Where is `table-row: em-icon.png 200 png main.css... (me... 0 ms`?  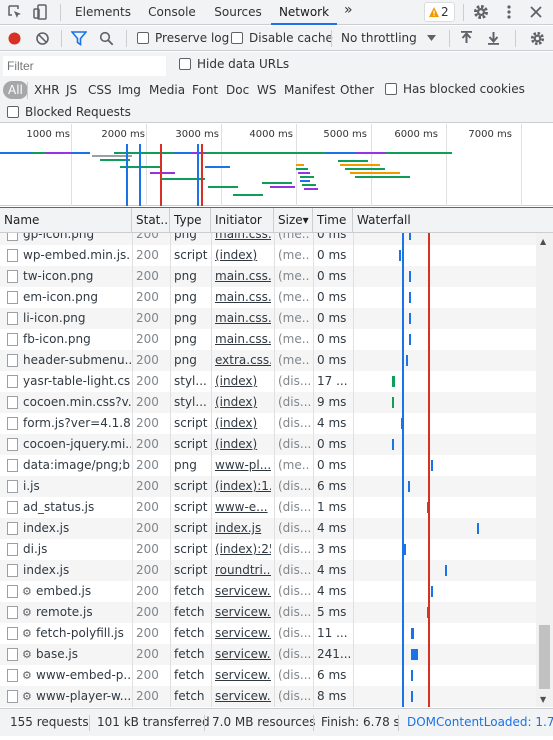
table-row: em-icon.png 200 png main.css... (me... 0 ms is located at coordinates (268, 297).